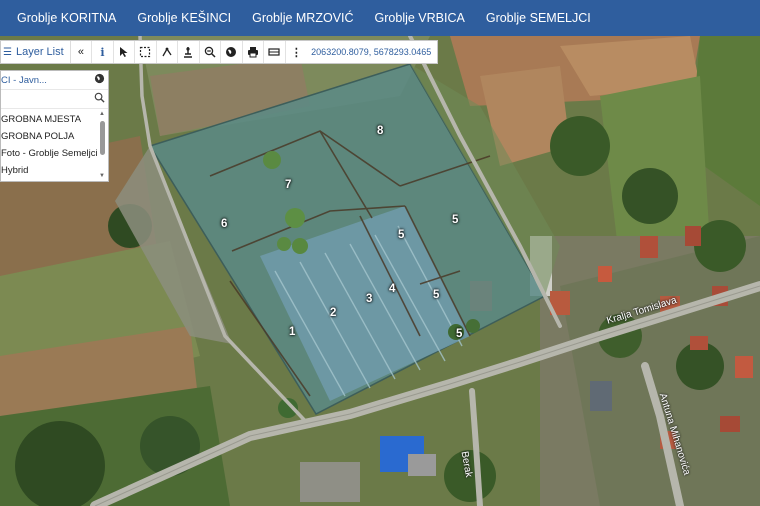 The image size is (760, 506). I want to click on field-label: 7, so click(288, 185).